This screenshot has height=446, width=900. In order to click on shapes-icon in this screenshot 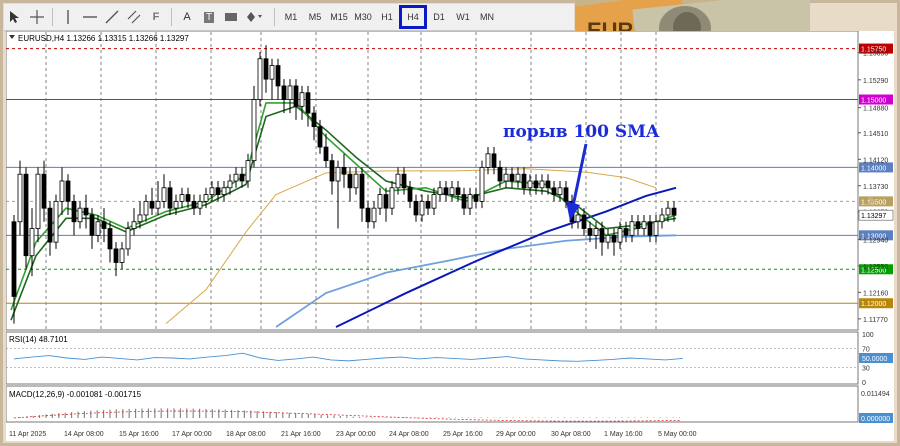, I will do `click(256, 17)`.